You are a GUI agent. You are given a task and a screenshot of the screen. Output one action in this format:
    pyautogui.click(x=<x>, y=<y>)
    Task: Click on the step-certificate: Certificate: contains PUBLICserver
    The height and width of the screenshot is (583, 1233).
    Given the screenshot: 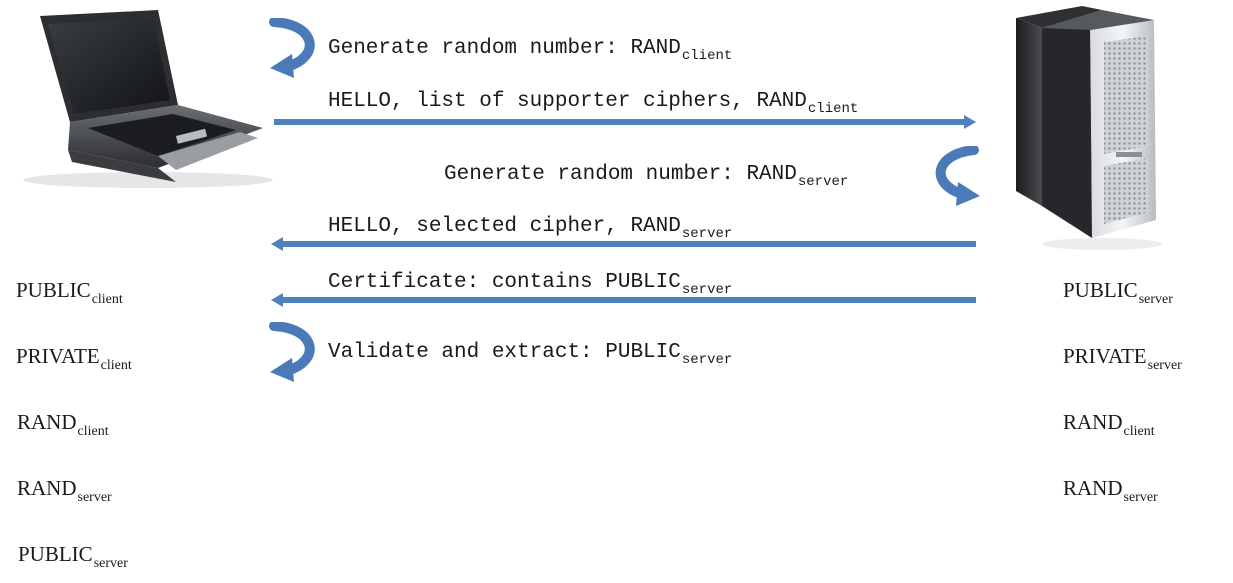 What is the action you would take?
    pyautogui.click(x=530, y=284)
    